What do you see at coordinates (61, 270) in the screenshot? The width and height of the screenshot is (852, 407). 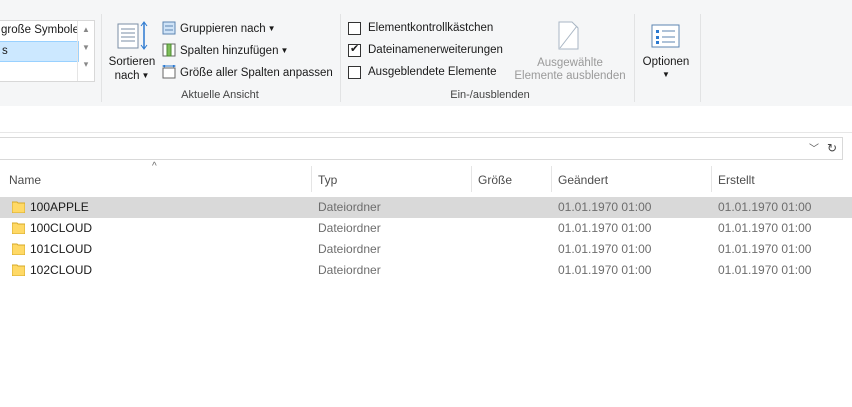 I see `file-name: 102CLOUD` at bounding box center [61, 270].